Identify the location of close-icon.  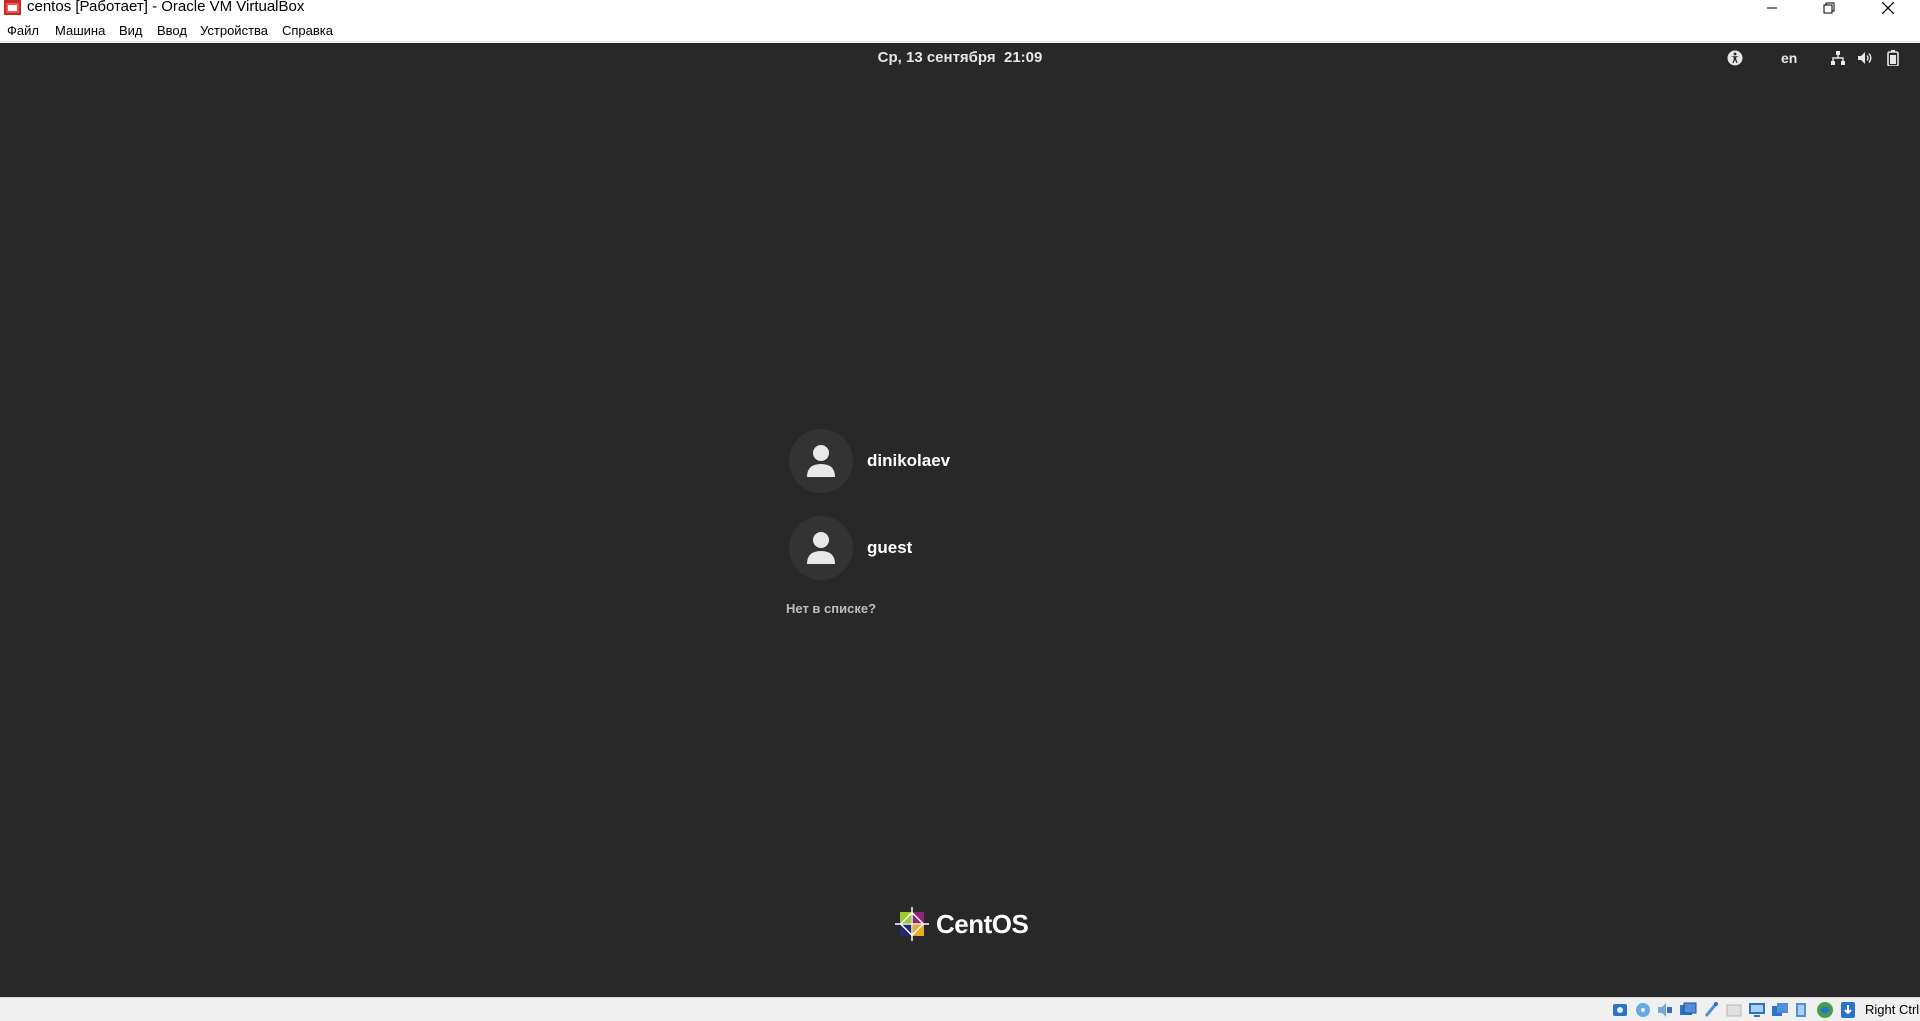
(1888, 8).